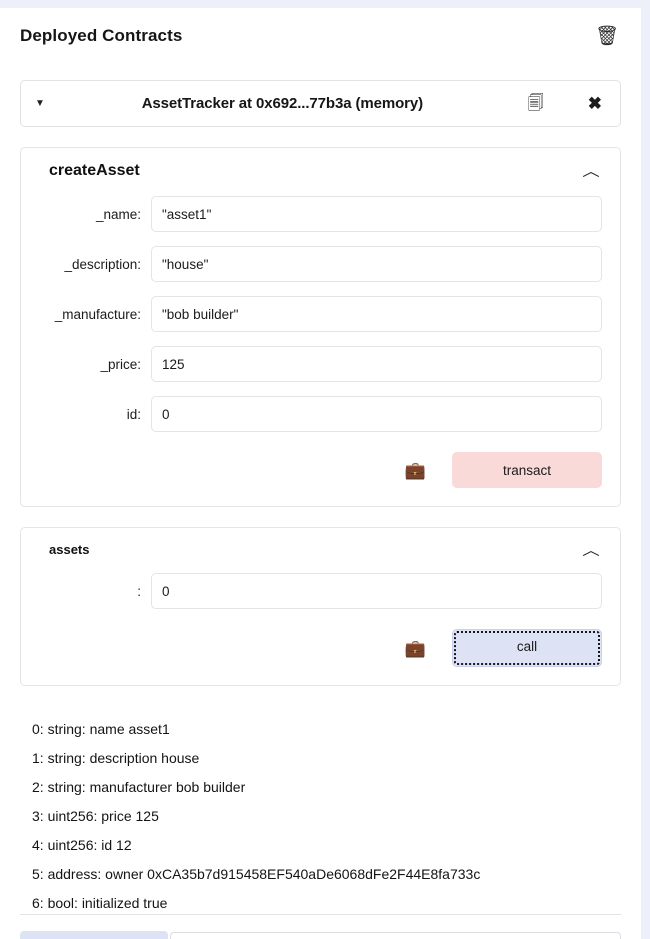 The width and height of the screenshot is (650, 939). What do you see at coordinates (320, 171) in the screenshot?
I see `function-header-create-asset: createAsset ︿` at bounding box center [320, 171].